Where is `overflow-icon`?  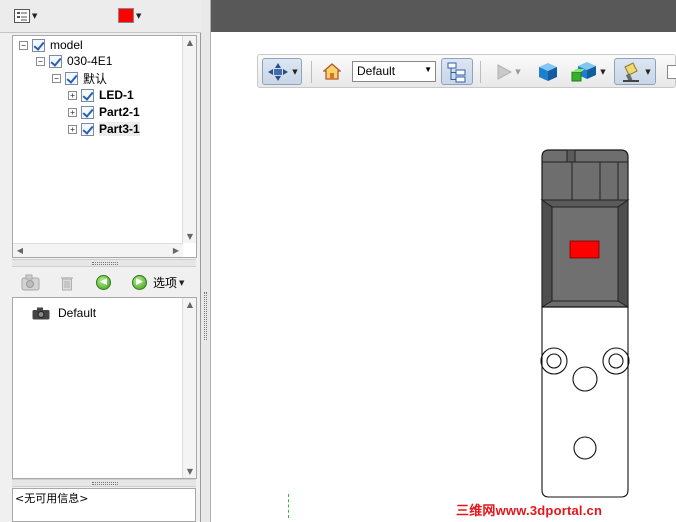
overflow-icon is located at coordinates (671, 71).